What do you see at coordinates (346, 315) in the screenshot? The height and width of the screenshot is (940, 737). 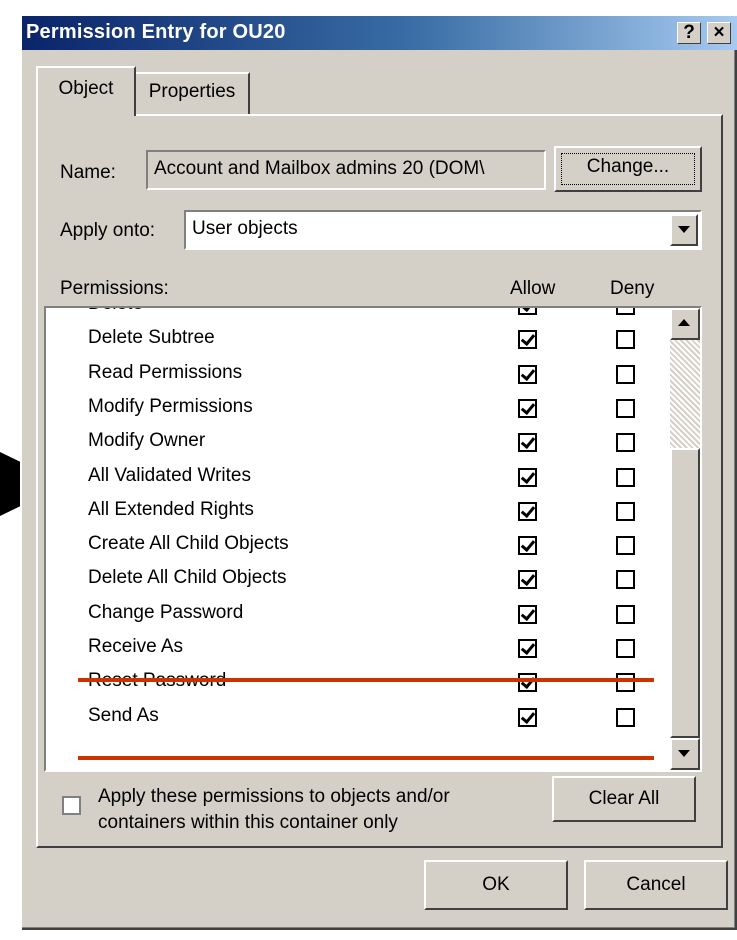 I see `permission-row: Delete` at bounding box center [346, 315].